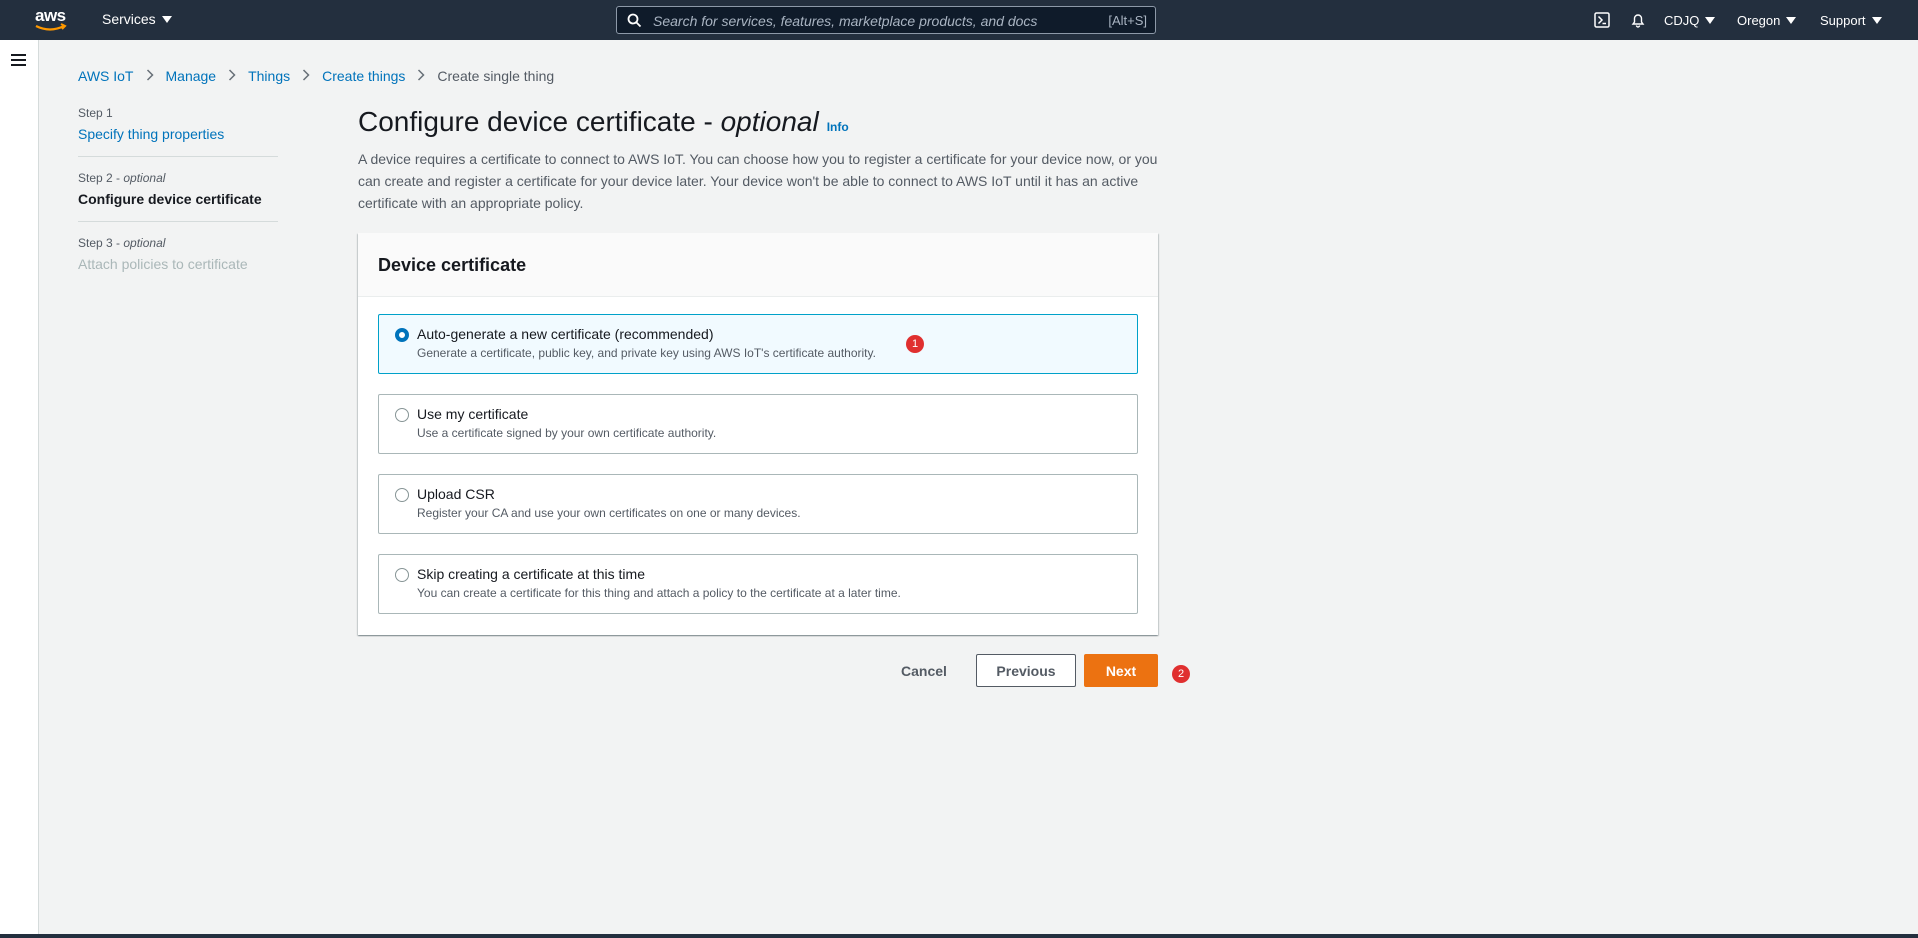 This screenshot has width=1918, height=938. I want to click on region-menu: Oregon, so click(1767, 20).